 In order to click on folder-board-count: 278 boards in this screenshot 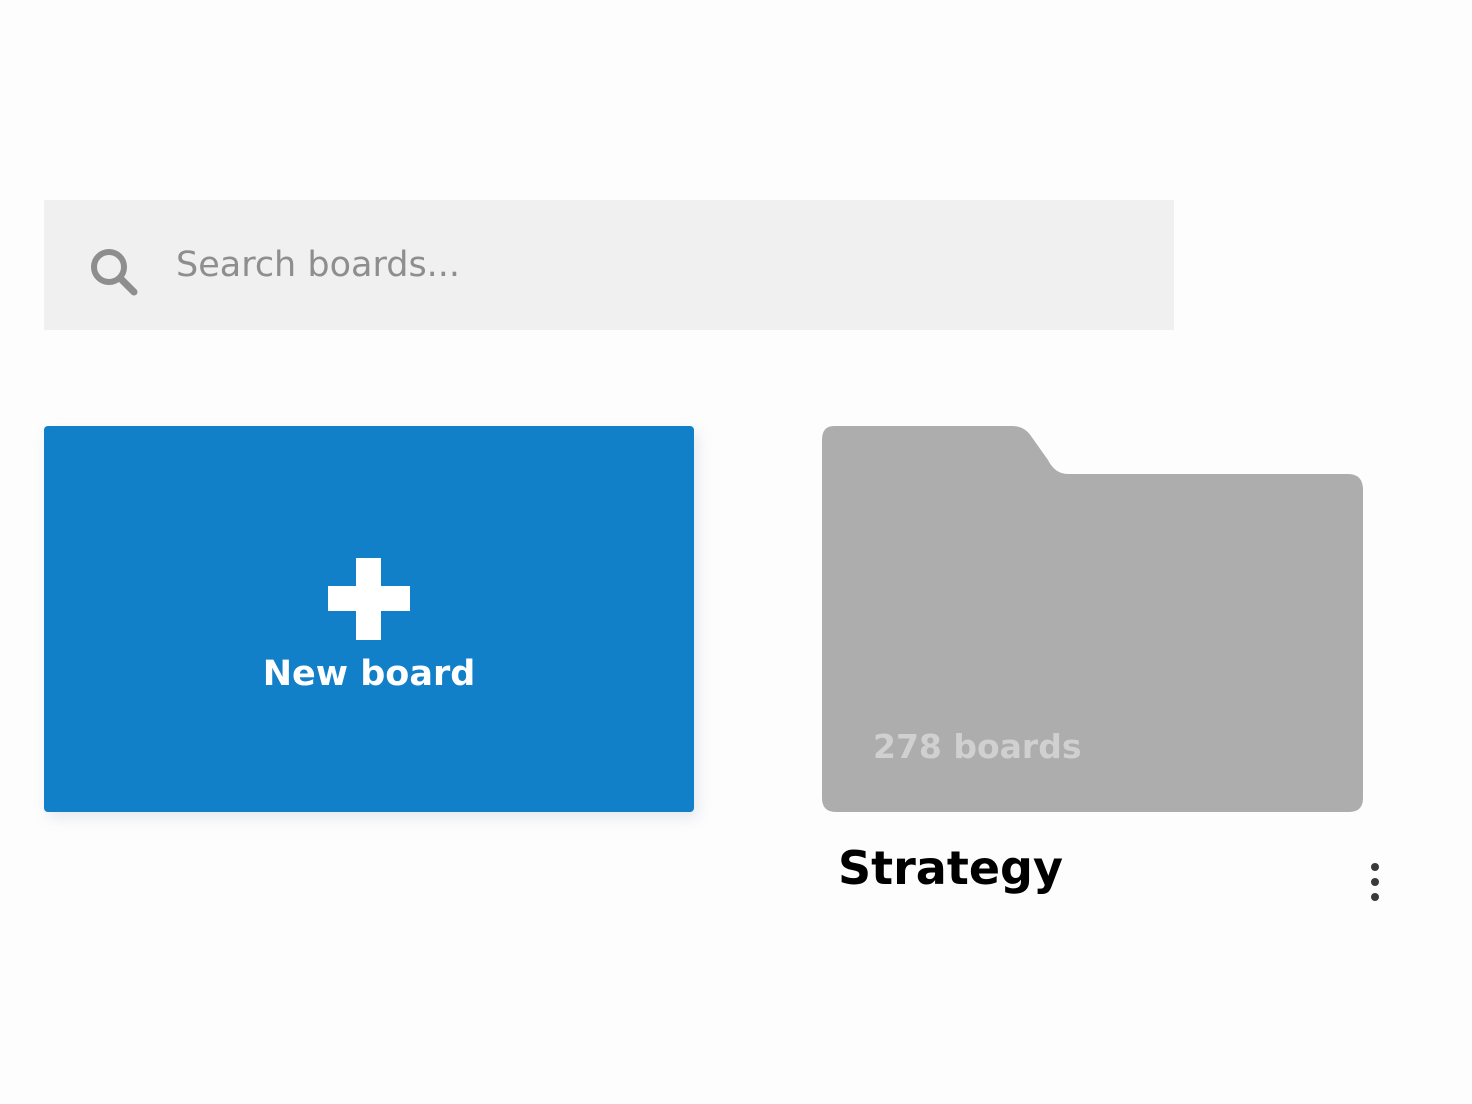, I will do `click(977, 746)`.